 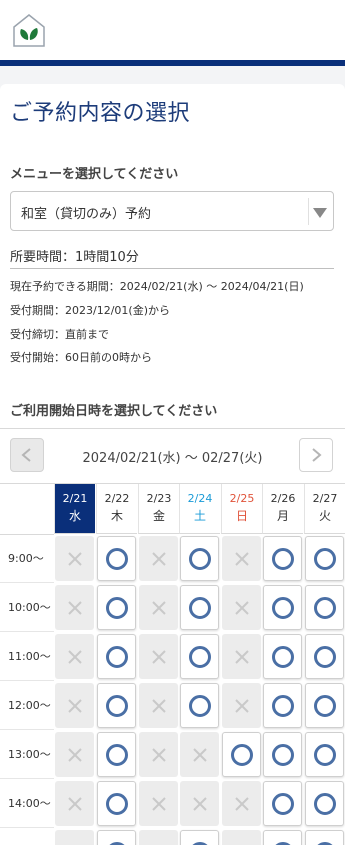 I want to click on day-header: 2/26 月, so click(x=282, y=509).